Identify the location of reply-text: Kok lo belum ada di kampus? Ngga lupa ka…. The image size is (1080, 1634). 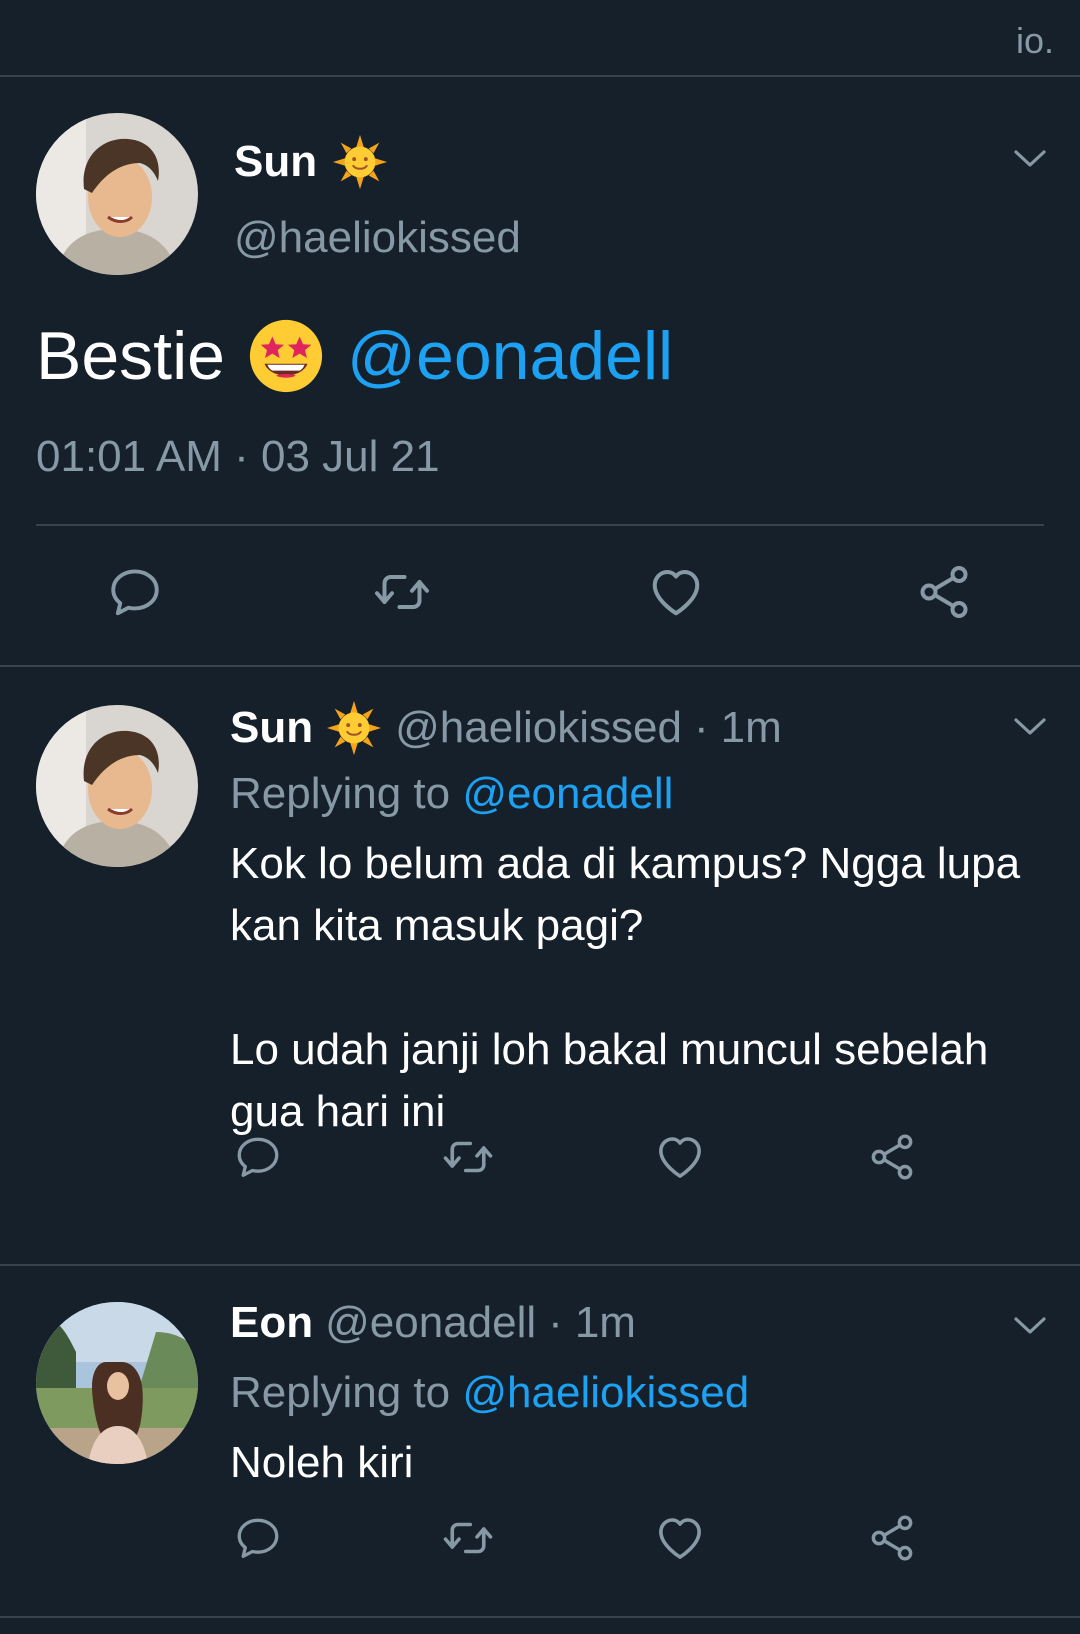
(645, 988).